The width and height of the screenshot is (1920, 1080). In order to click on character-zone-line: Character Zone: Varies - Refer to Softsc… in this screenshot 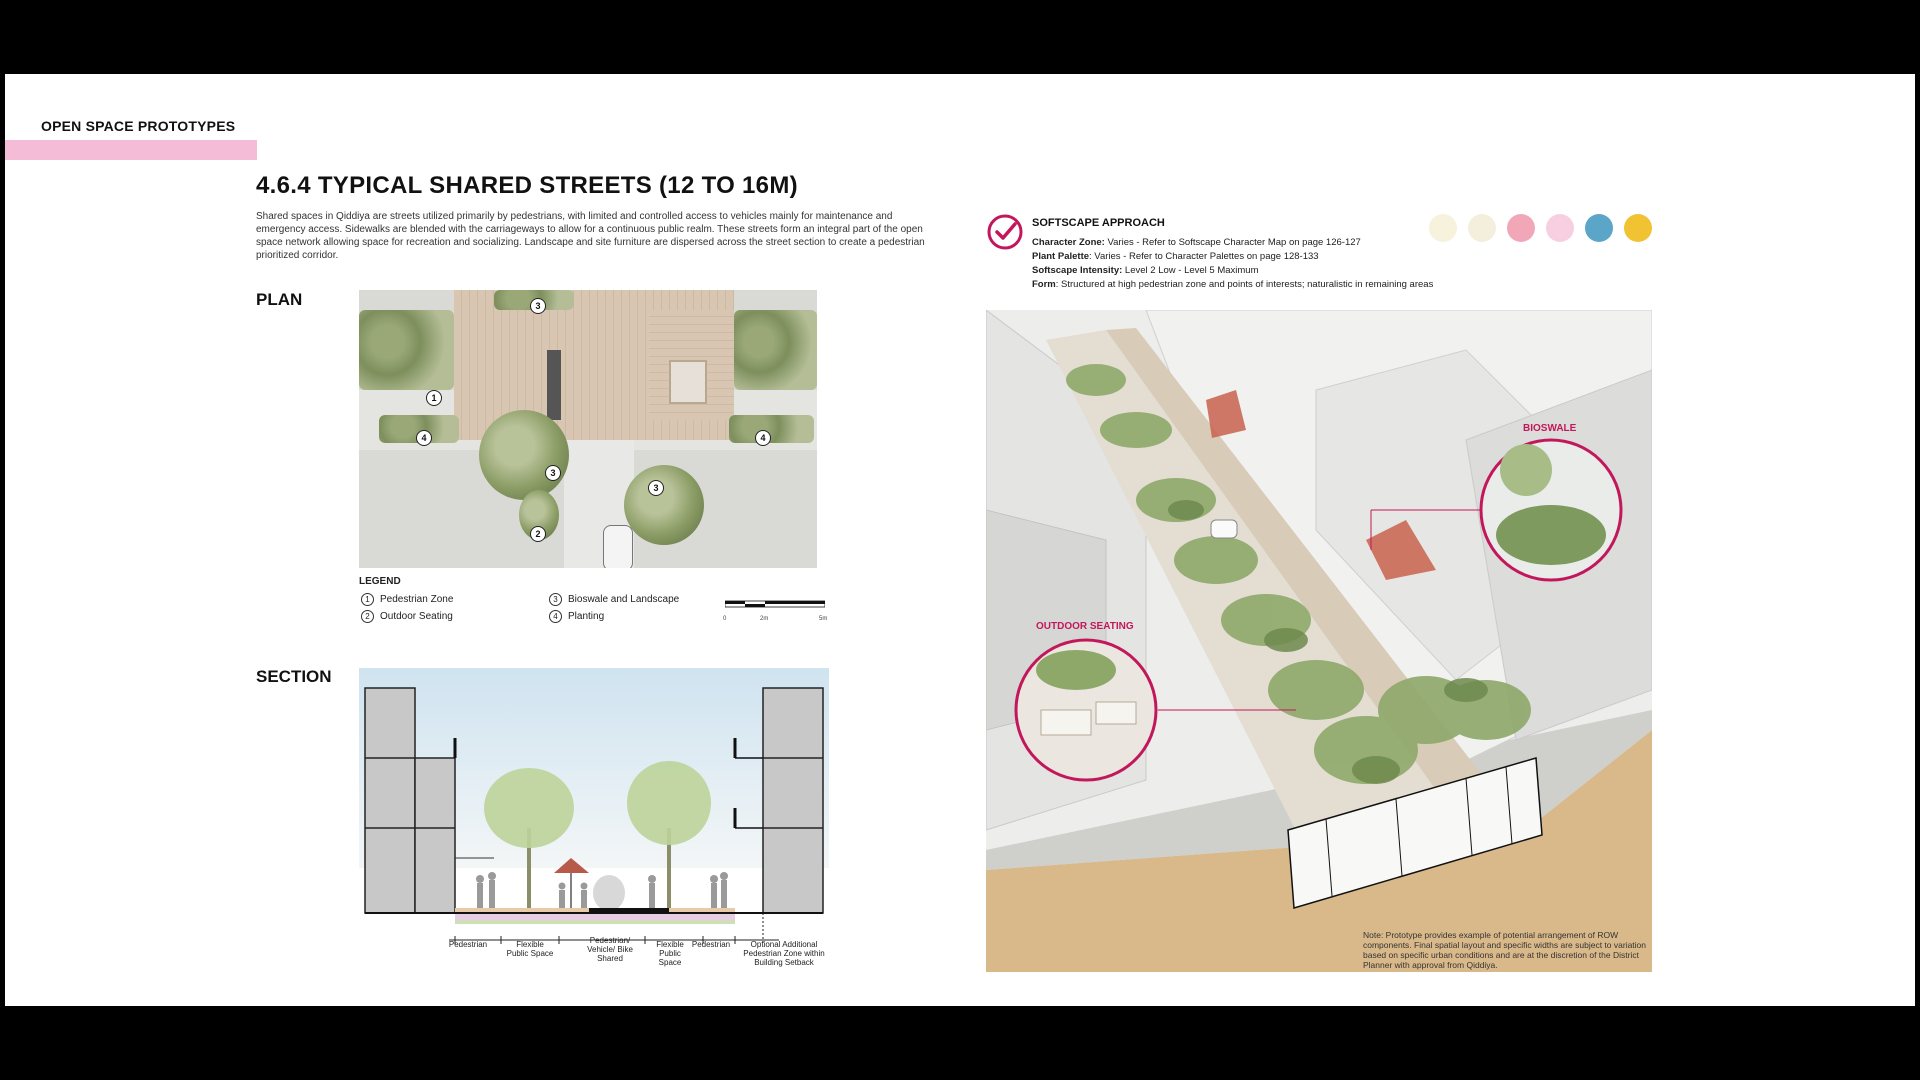, I will do `click(1196, 242)`.